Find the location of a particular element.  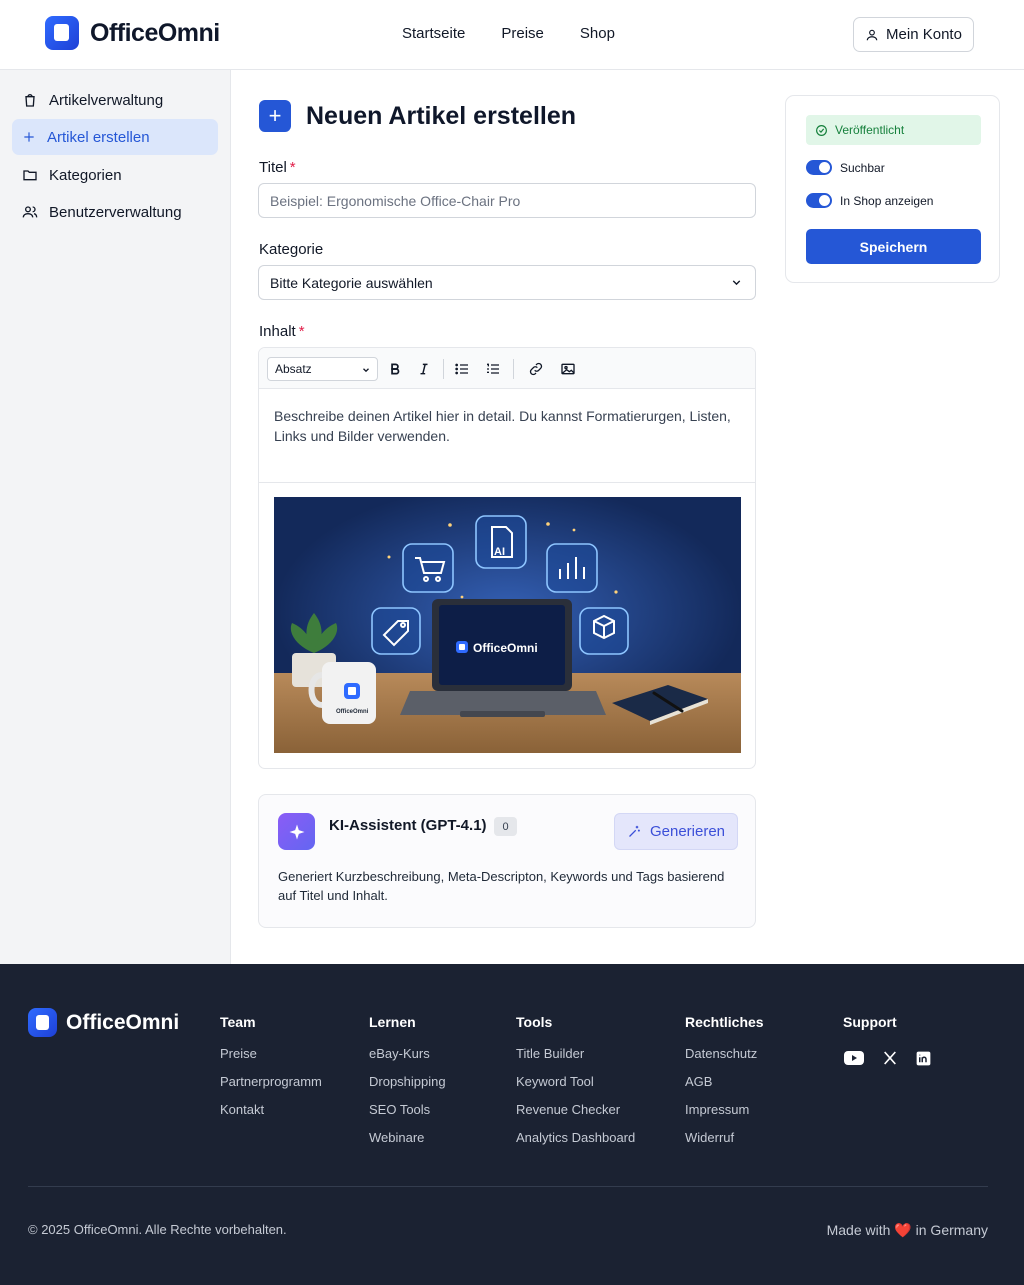

title-input: Beispiel: Ergonomische Office-Chair Pro is located at coordinates (507, 200).